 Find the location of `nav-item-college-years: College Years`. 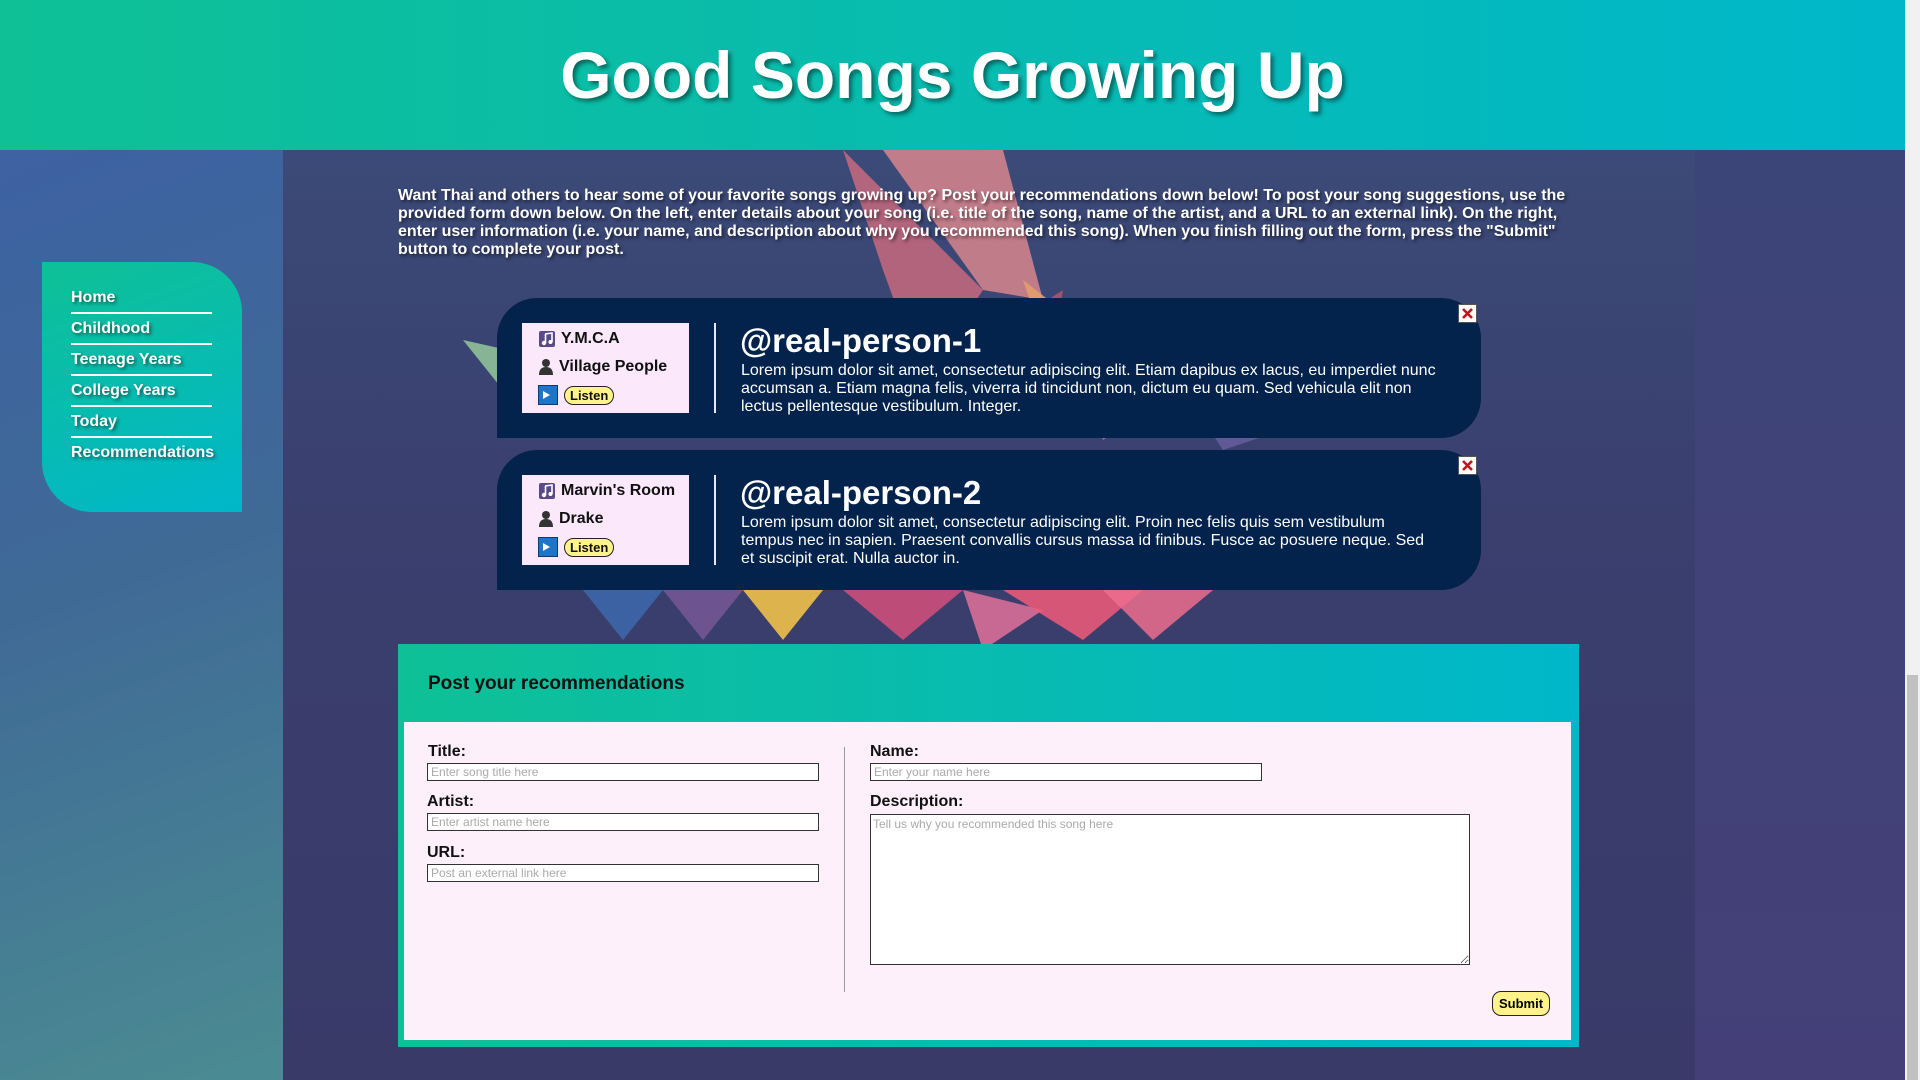

nav-item-college-years: College Years is located at coordinates (141, 393).